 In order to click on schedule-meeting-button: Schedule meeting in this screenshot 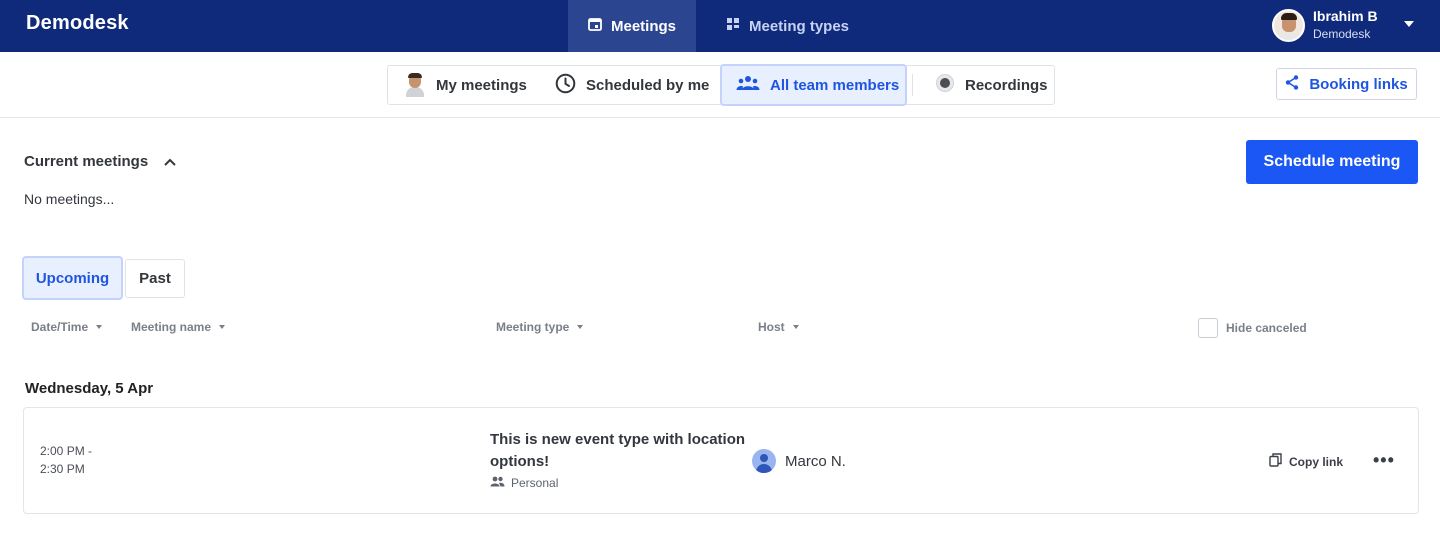, I will do `click(1332, 162)`.